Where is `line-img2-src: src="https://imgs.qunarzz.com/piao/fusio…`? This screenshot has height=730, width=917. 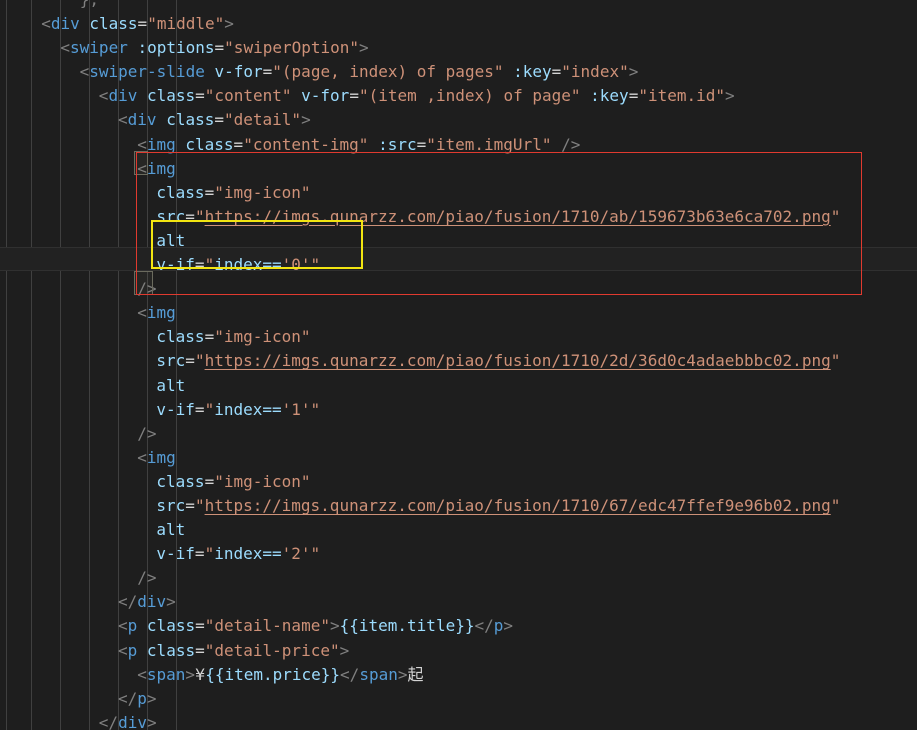
line-img2-src: src="https://imgs.qunarzz.com/piao/fusio… is located at coordinates (458, 506).